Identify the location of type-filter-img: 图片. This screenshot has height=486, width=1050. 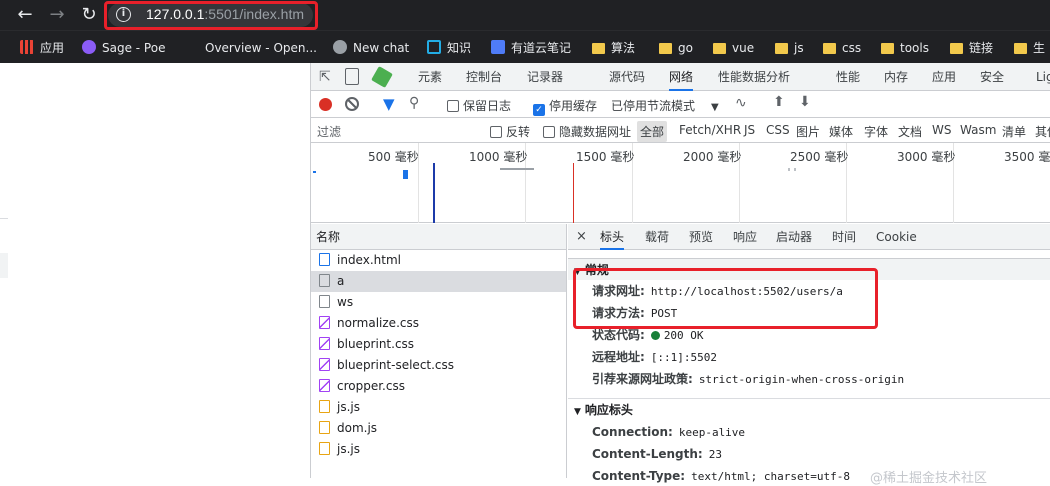
(808, 131).